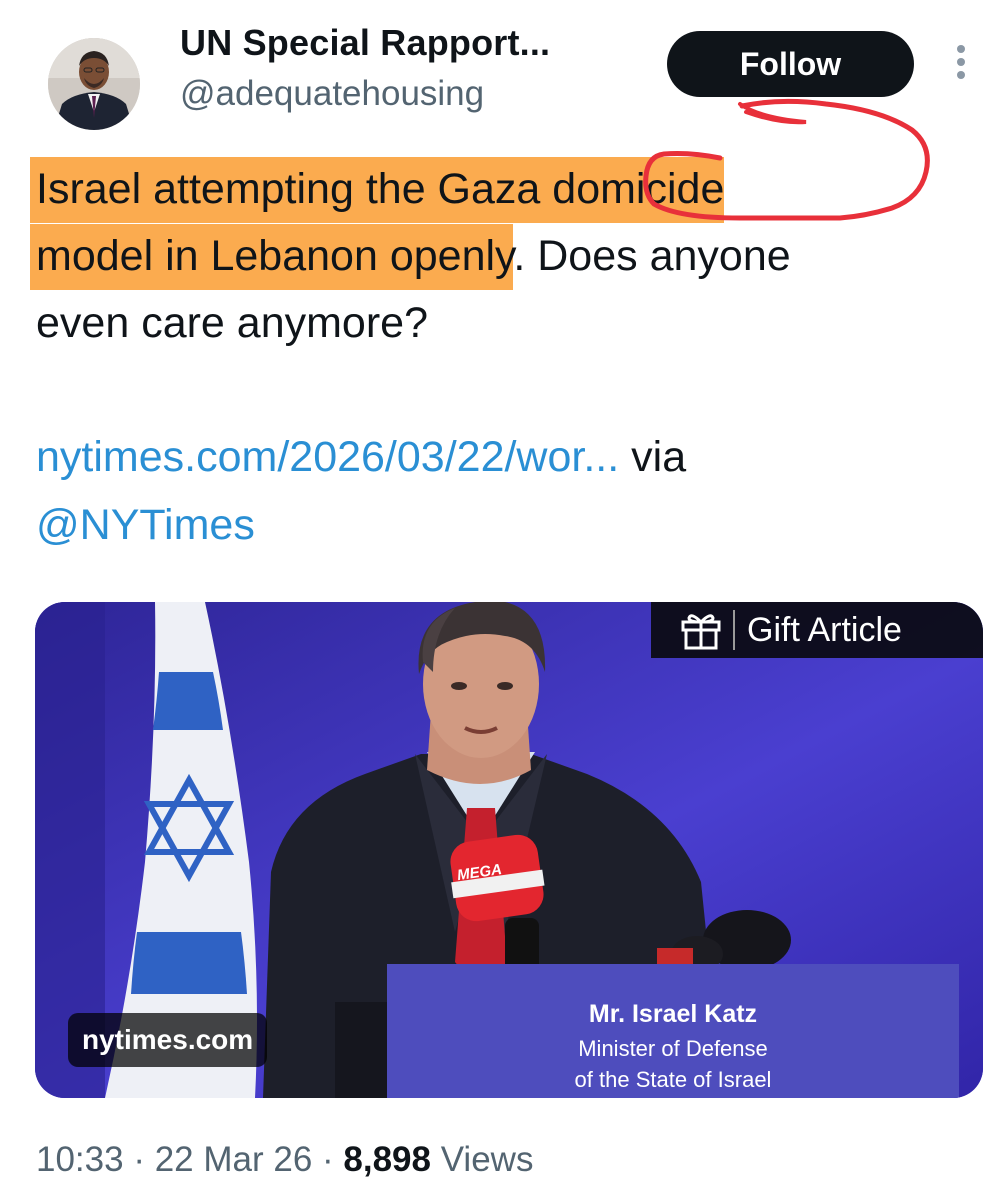 This screenshot has width=983, height=1200. I want to click on more-options-button, so click(961, 65).